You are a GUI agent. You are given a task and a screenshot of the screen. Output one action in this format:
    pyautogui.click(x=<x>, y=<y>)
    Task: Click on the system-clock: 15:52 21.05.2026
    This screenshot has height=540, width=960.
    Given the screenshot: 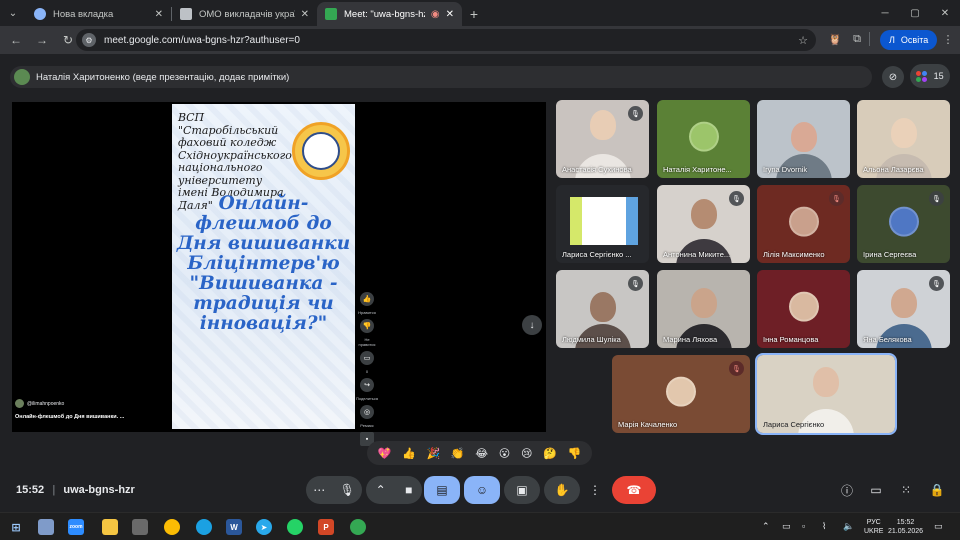 What is the action you would take?
    pyautogui.click(x=905, y=527)
    